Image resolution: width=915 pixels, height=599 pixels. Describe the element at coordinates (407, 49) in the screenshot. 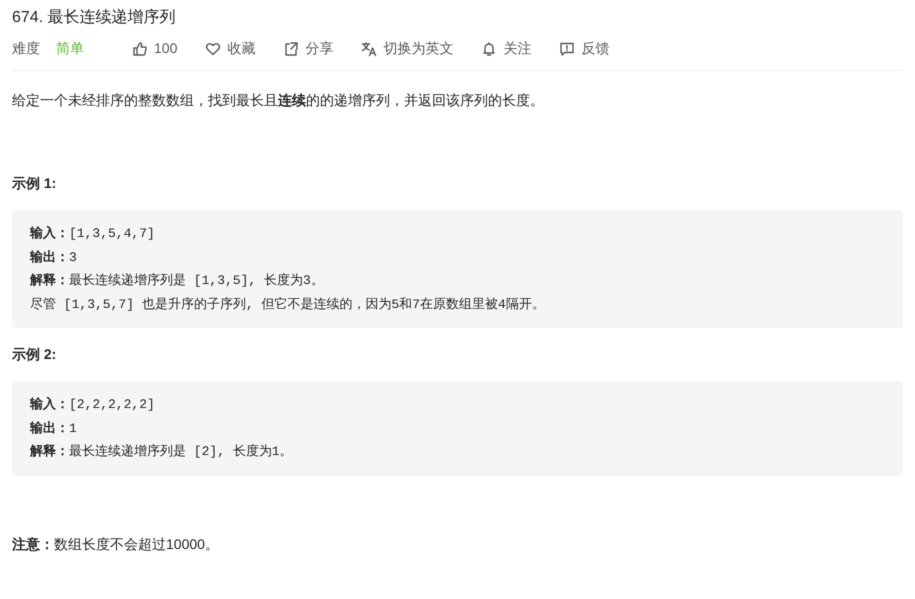

I see `translate-button: 切换为英文` at that location.